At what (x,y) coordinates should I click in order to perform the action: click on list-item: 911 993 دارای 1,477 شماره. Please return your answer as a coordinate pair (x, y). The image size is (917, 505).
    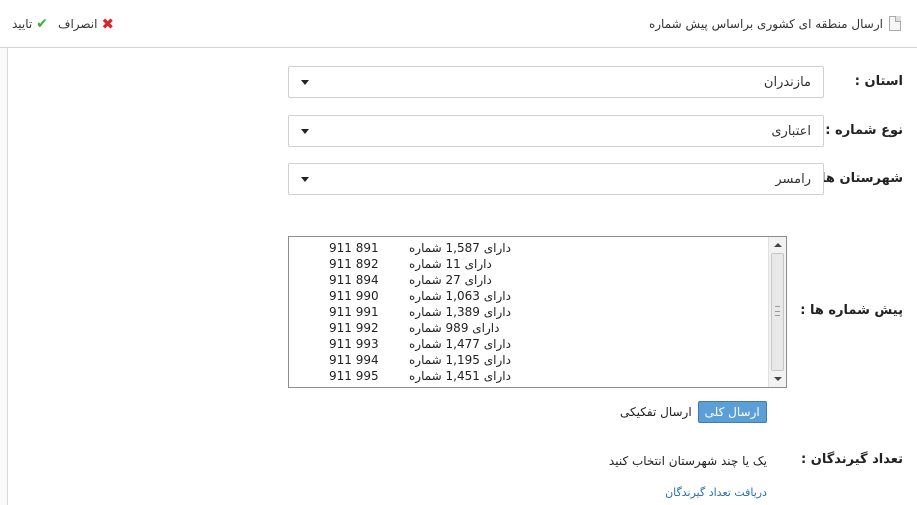
    Looking at the image, I should click on (529, 344).